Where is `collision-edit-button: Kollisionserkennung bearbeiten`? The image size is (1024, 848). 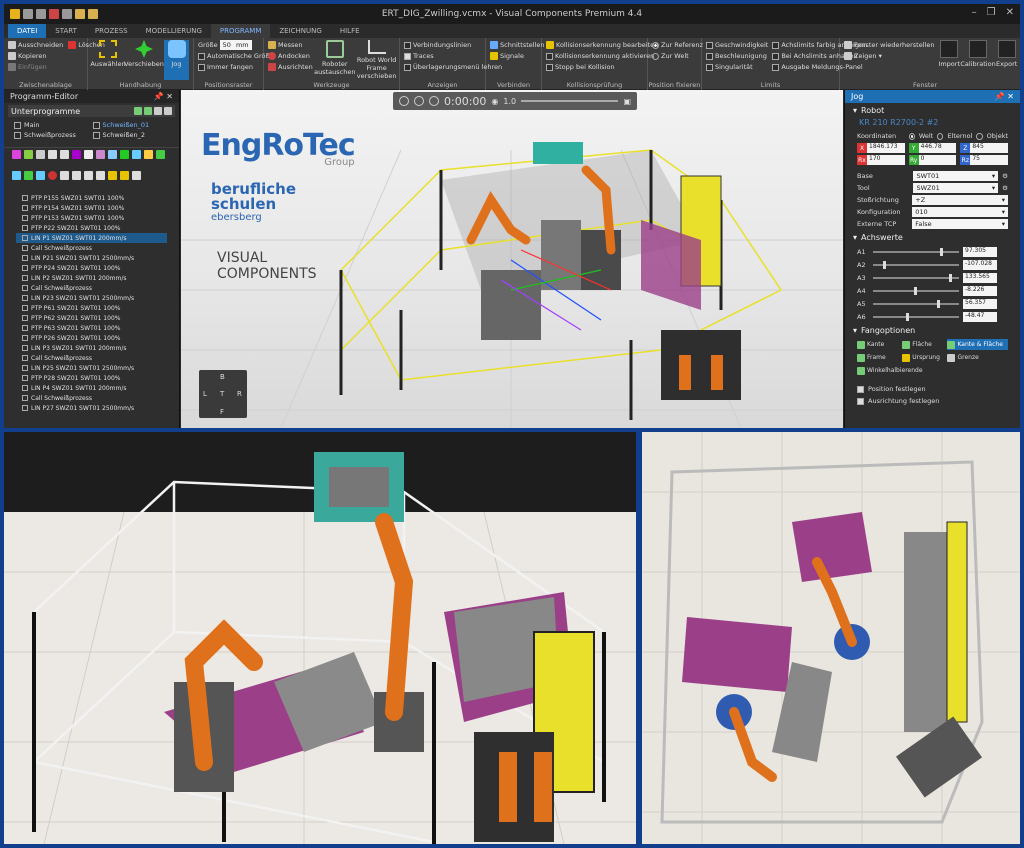 collision-edit-button: Kollisionserkennung bearbeiten is located at coordinates (602, 45).